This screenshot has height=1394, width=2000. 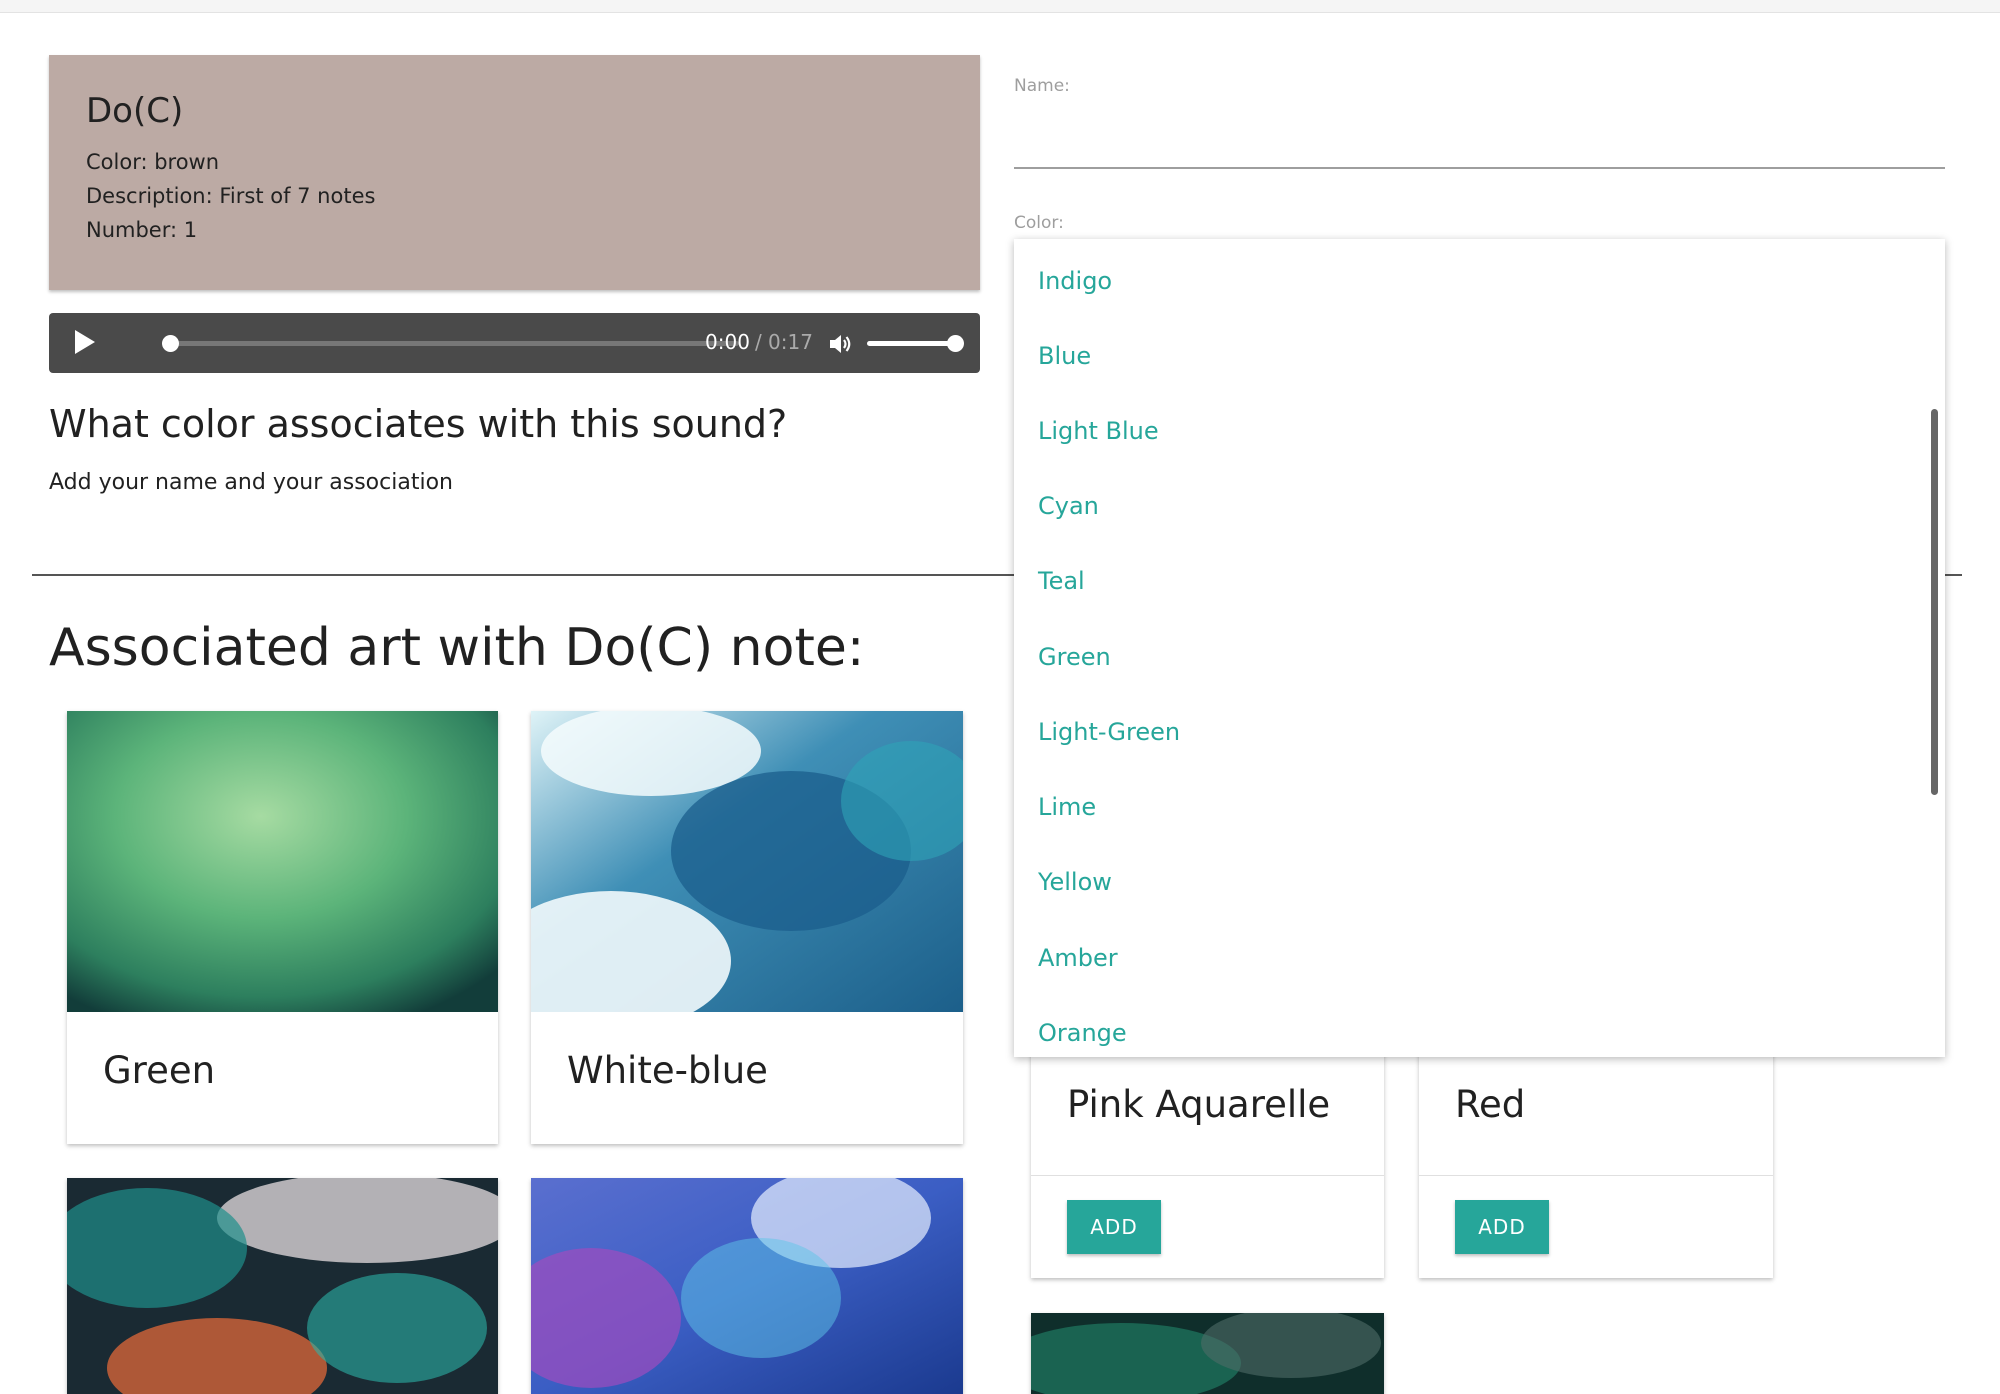 I want to click on art-card-dark-abstract, so click(x=282, y=1286).